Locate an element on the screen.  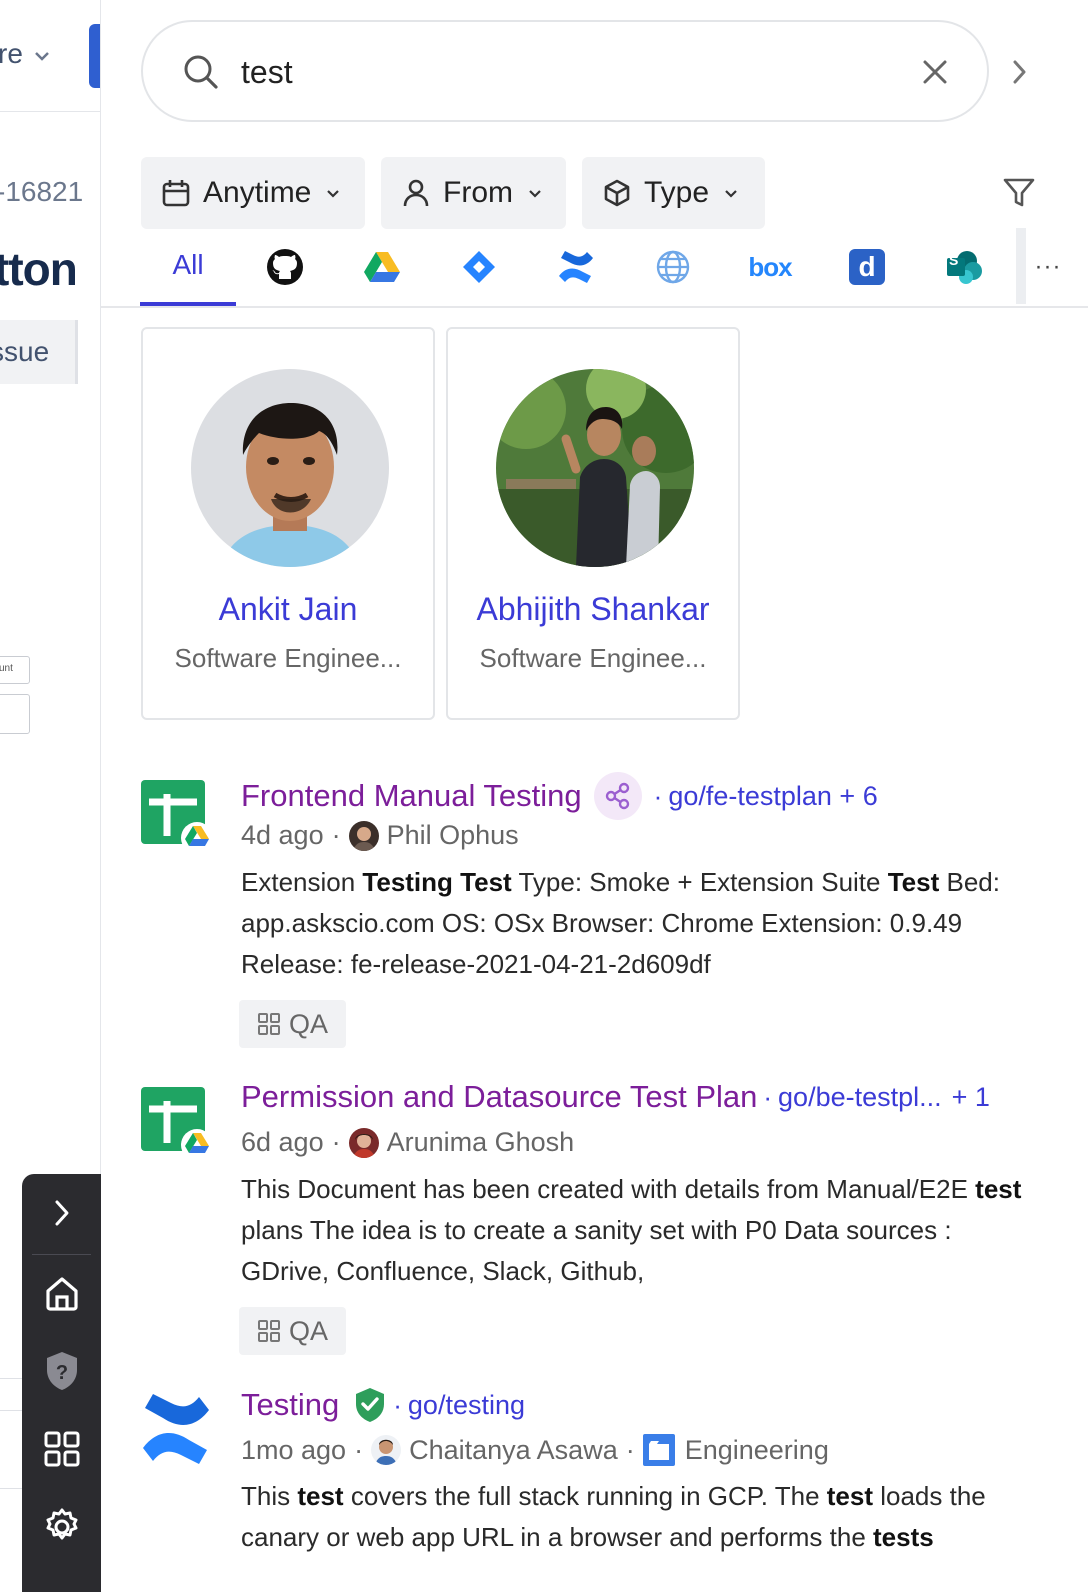
box-logo-icon: box is located at coordinates (770, 266).